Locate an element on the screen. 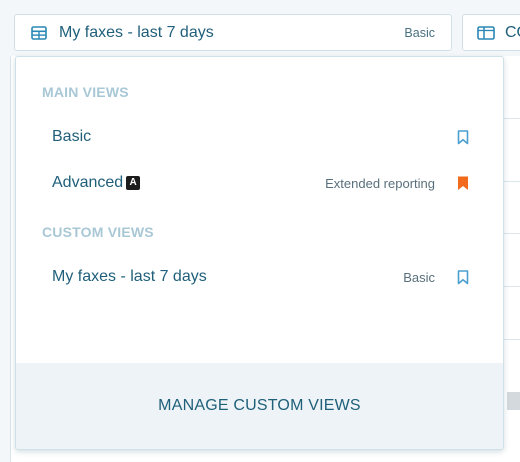 The height and width of the screenshot is (462, 520). view-option-label: My faxes - last 7 days is located at coordinates (129, 276).